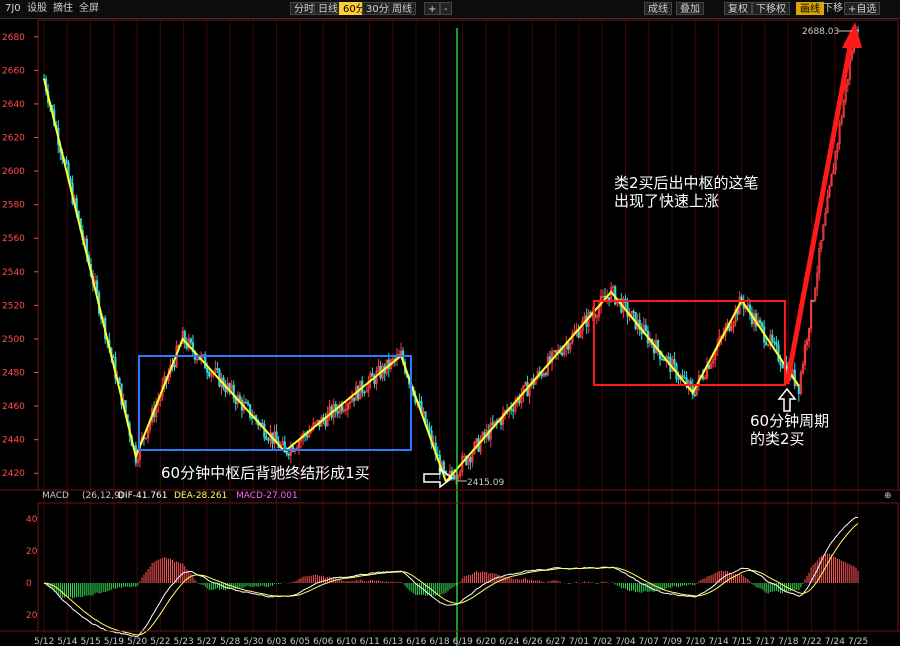 This screenshot has width=900, height=646. What do you see at coordinates (771, 8) in the screenshot?
I see `adjust-down-button: 下移权` at bounding box center [771, 8].